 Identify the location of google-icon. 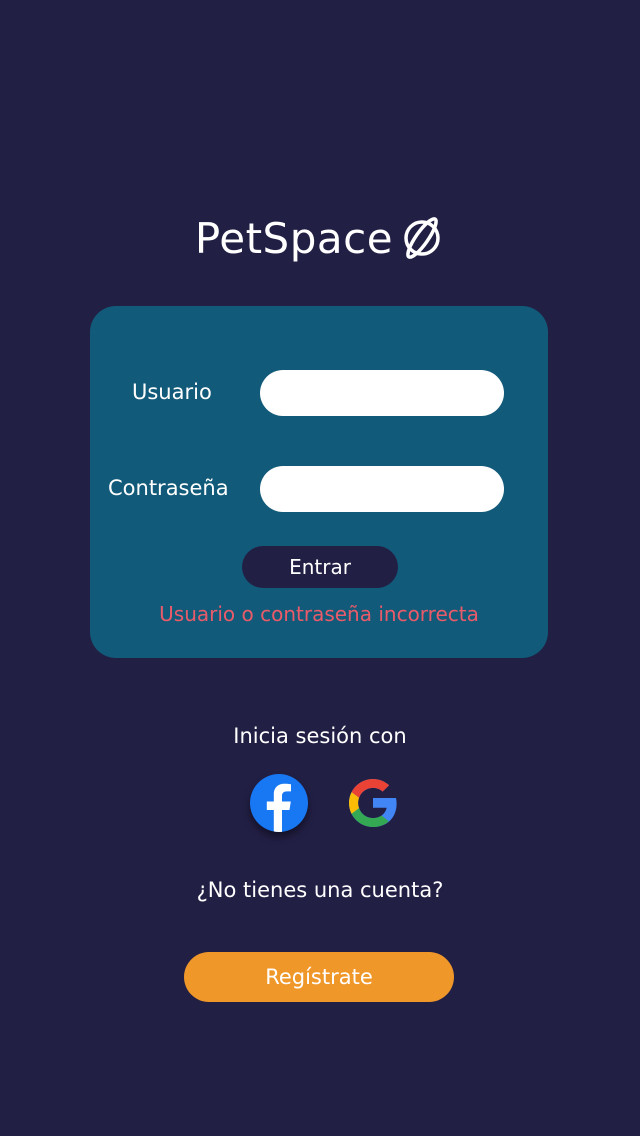
(373, 803).